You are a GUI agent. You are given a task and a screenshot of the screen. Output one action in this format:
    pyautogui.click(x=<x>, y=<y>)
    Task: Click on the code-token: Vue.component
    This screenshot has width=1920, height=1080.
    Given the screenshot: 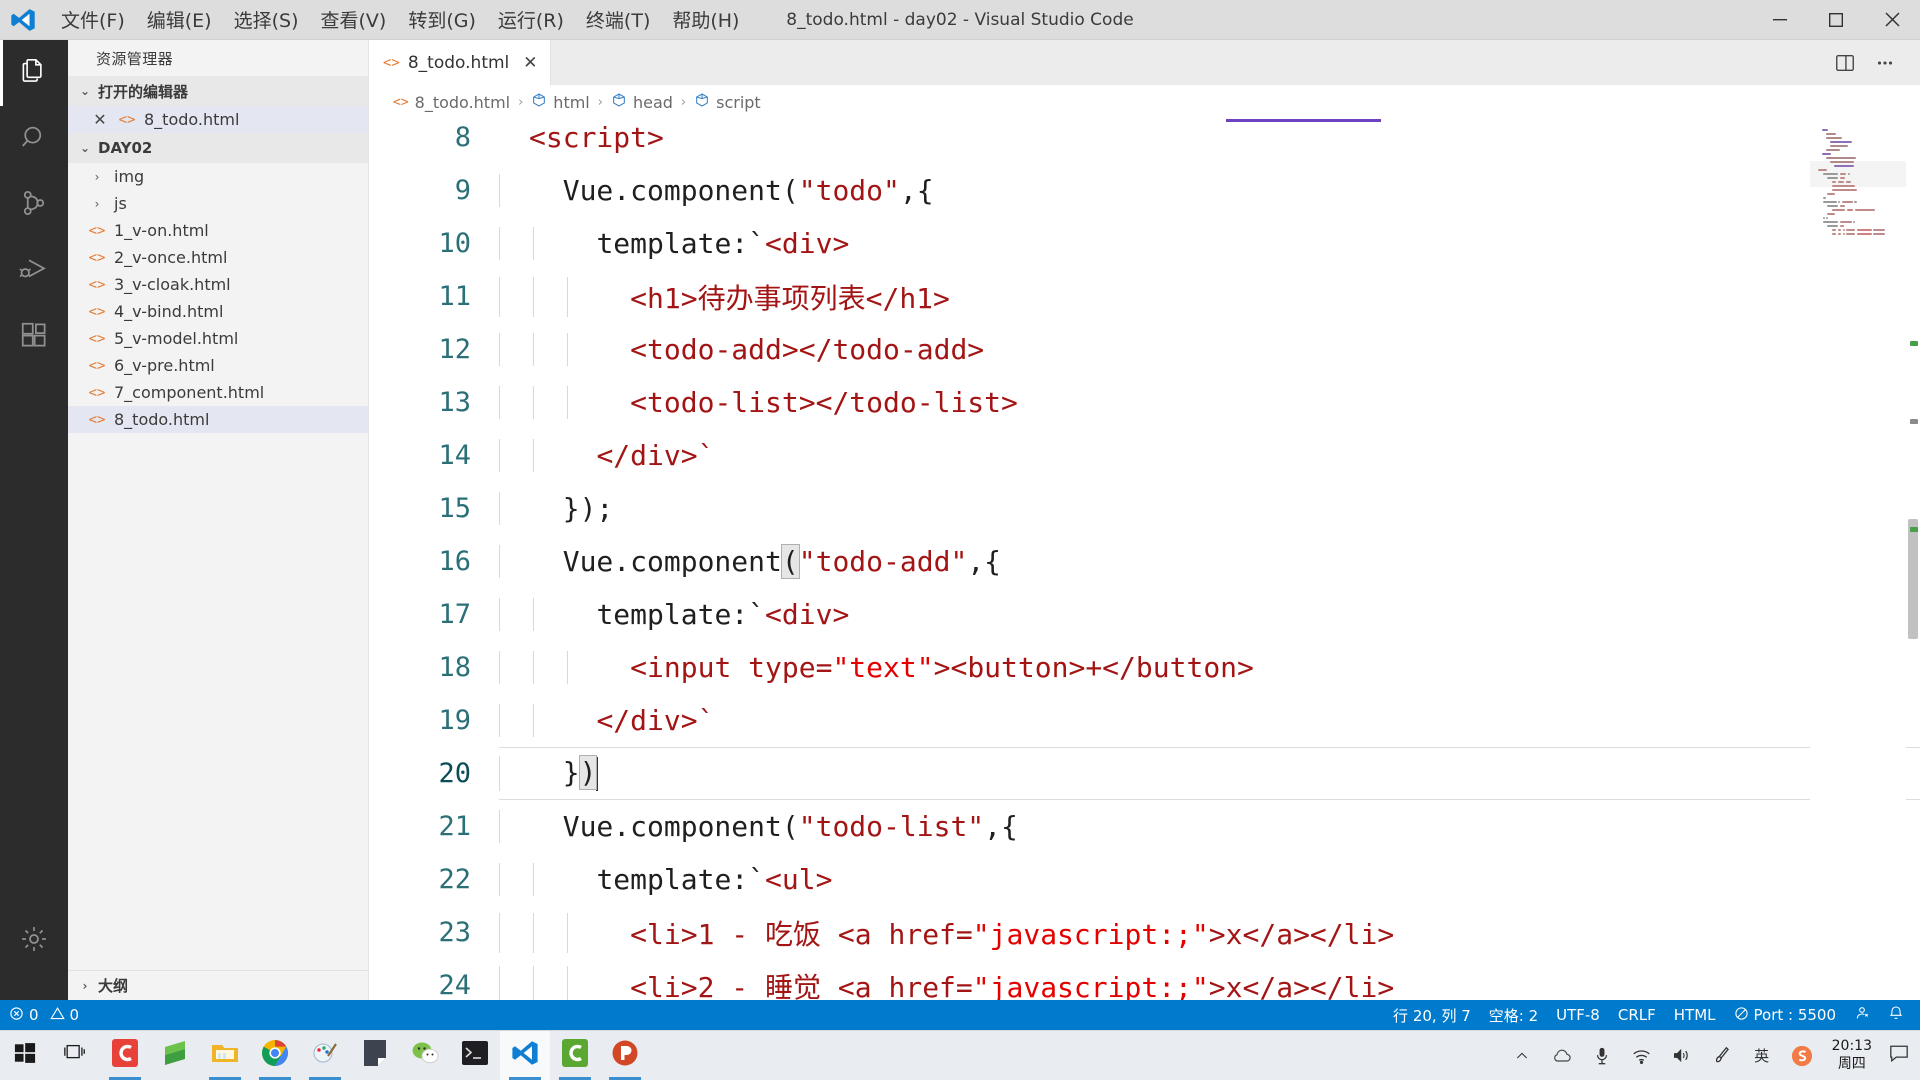 What is the action you would take?
    pyautogui.click(x=672, y=561)
    